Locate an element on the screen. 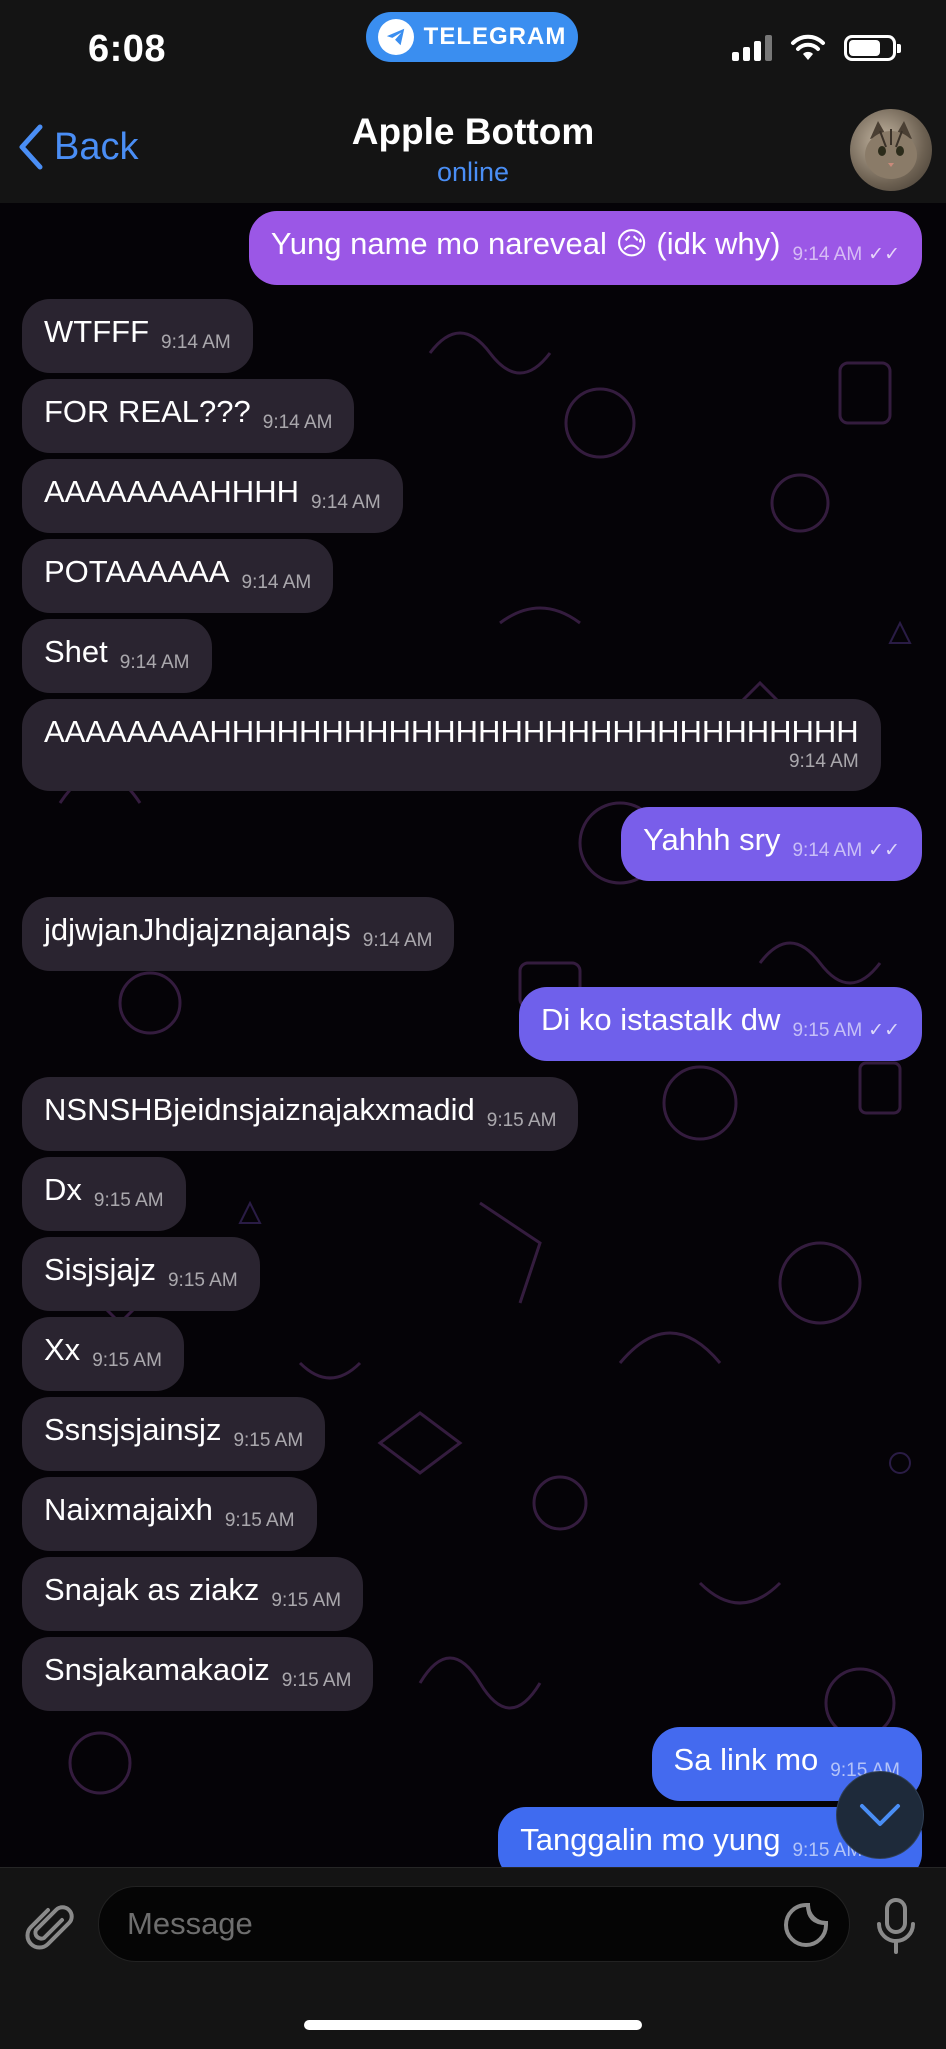 The width and height of the screenshot is (946, 2049). composer-bar is located at coordinates (473, 1958).